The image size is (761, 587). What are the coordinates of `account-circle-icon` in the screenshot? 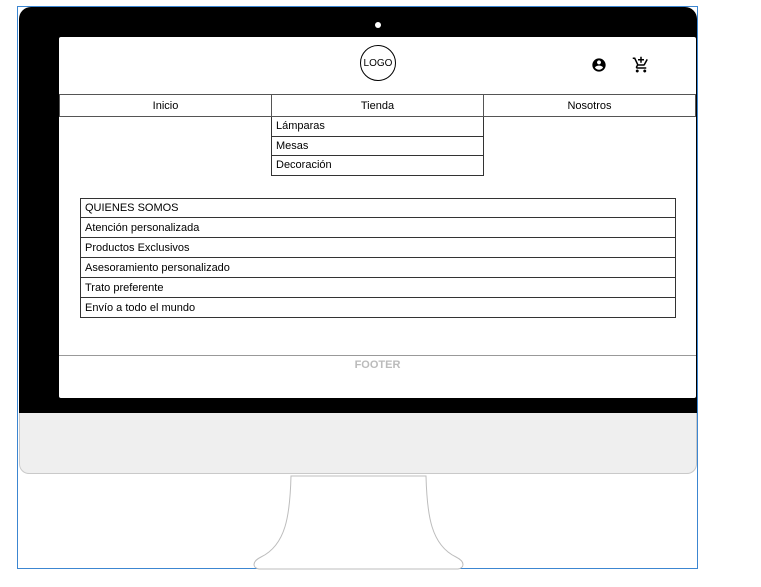 It's located at (599, 65).